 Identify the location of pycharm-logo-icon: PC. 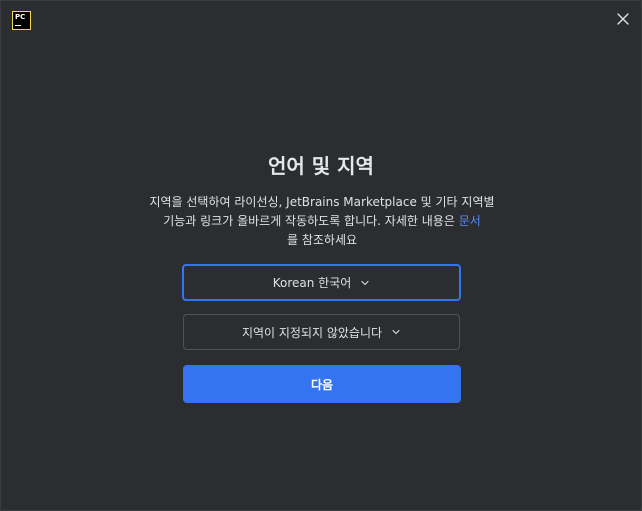
(21, 20).